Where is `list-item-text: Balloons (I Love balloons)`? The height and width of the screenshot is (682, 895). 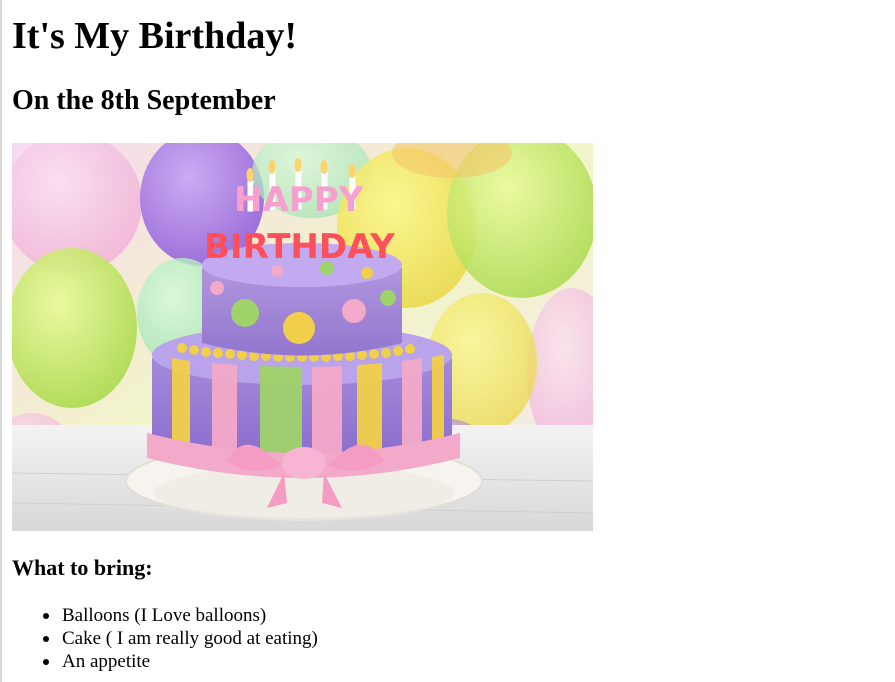 list-item-text: Balloons (I Love balloons) is located at coordinates (164, 615).